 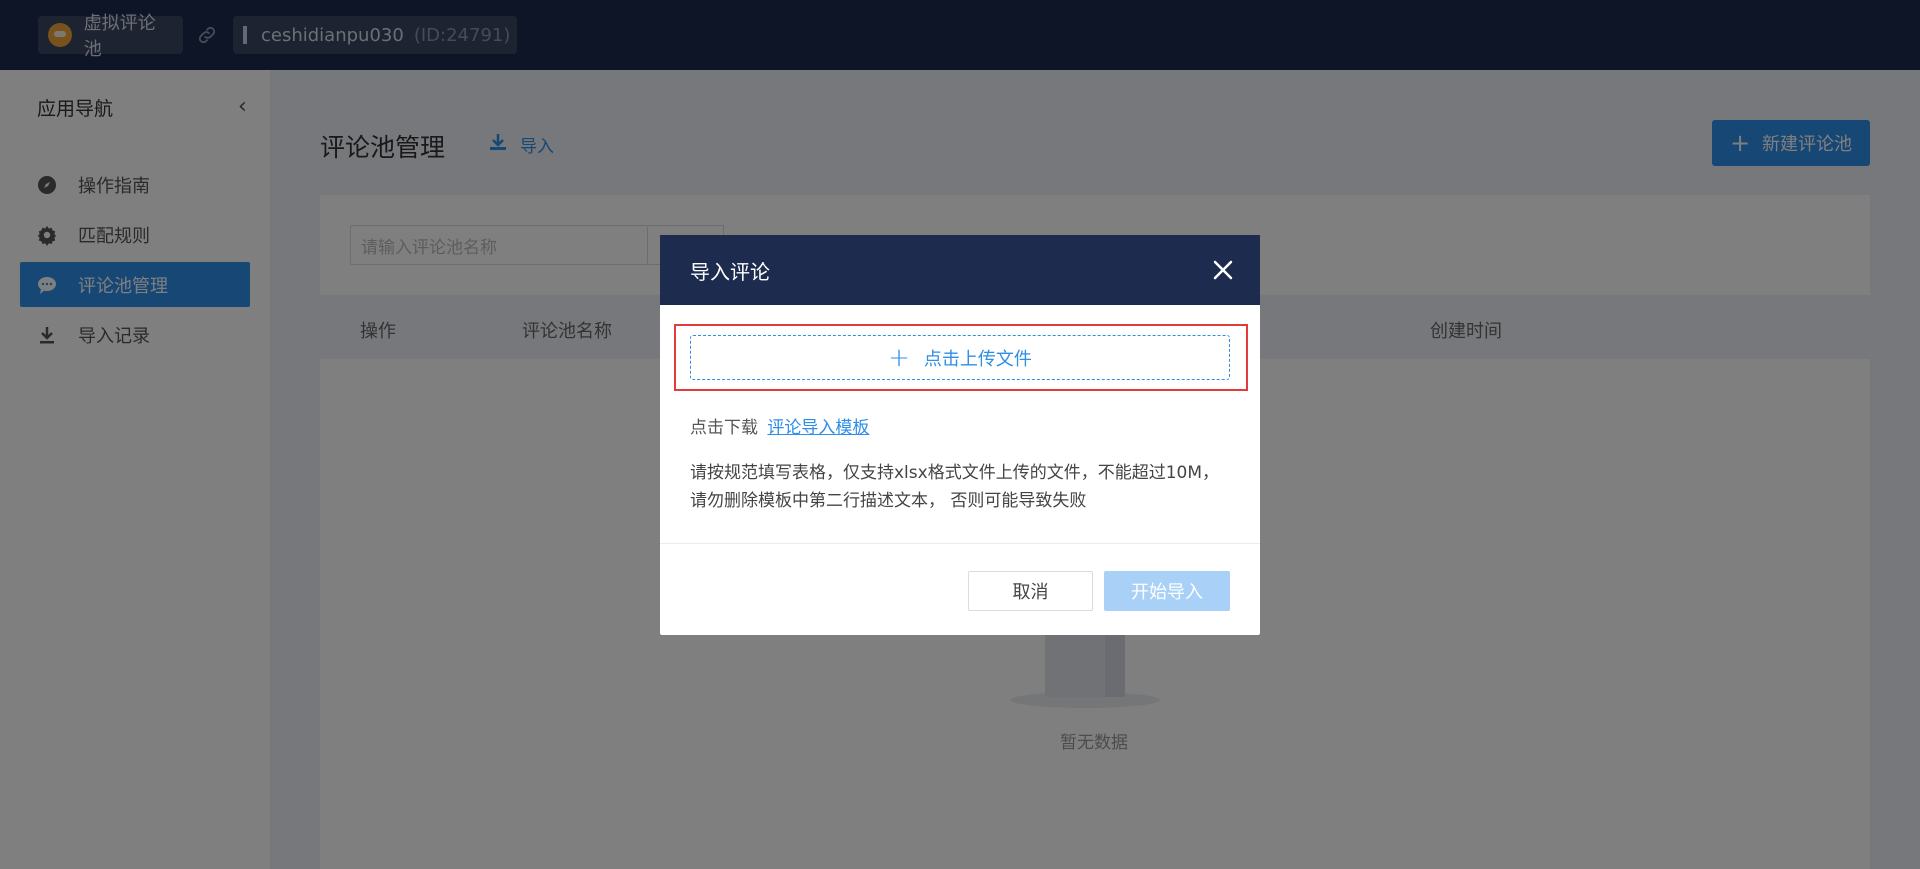 What do you see at coordinates (977, 359) in the screenshot?
I see `upload-label: 点击上传文件` at bounding box center [977, 359].